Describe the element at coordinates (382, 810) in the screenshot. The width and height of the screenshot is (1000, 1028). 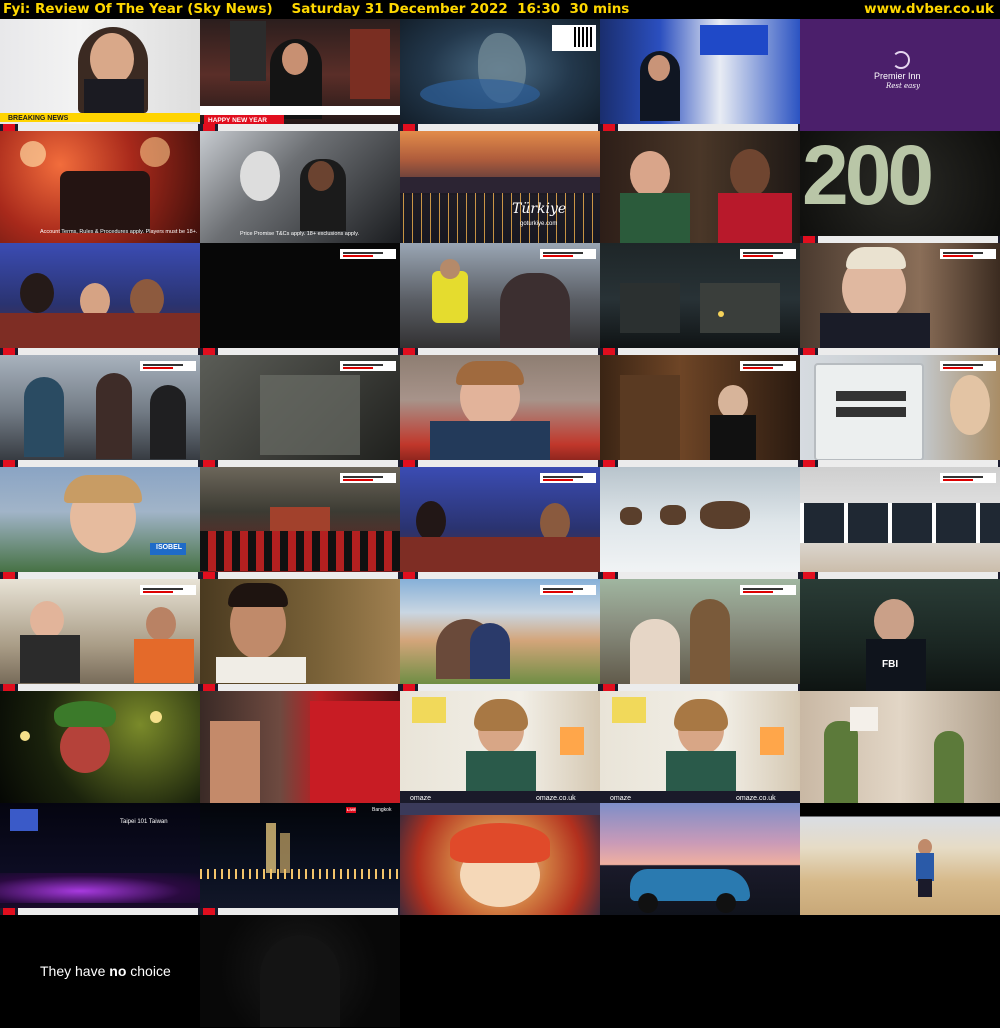
I see `location-caption: Bangkok` at that location.